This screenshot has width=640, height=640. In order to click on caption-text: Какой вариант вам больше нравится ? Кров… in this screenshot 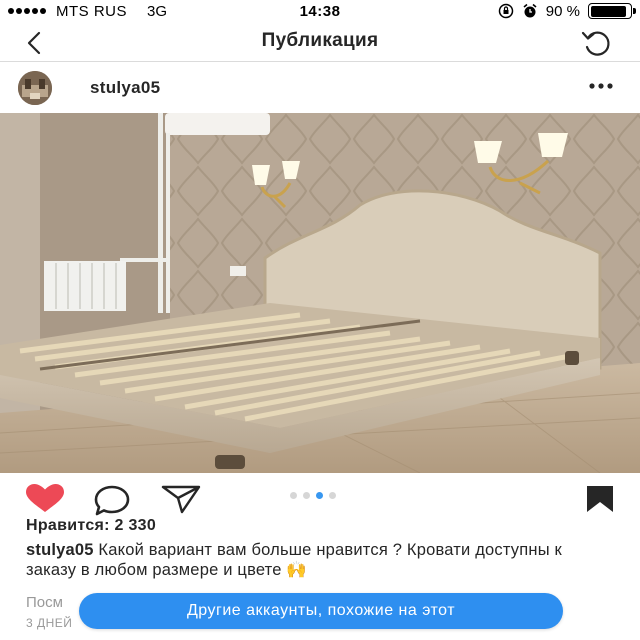, I will do `click(294, 560)`.